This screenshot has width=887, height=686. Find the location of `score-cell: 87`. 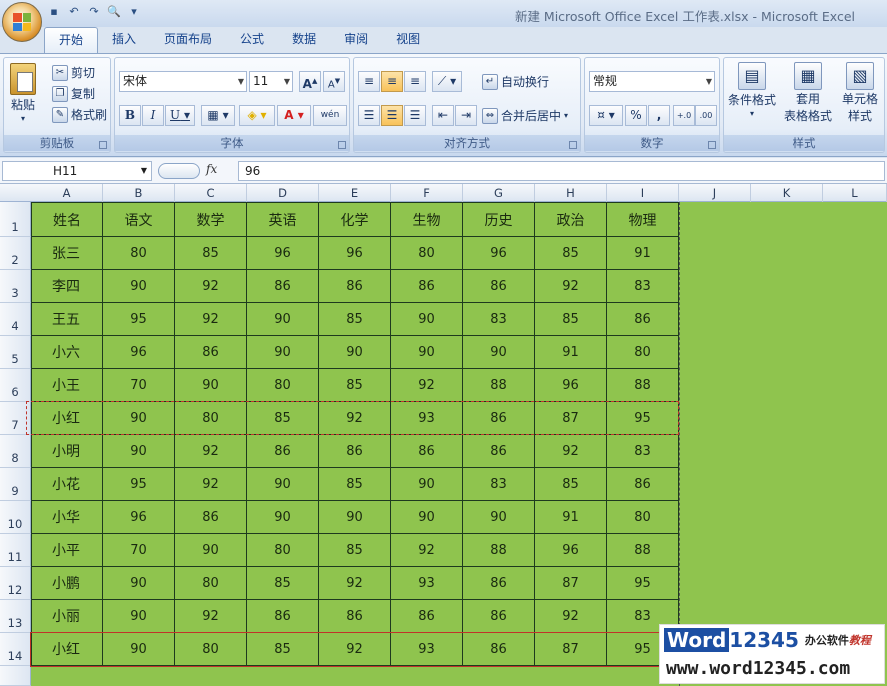

score-cell: 87 is located at coordinates (571, 583).